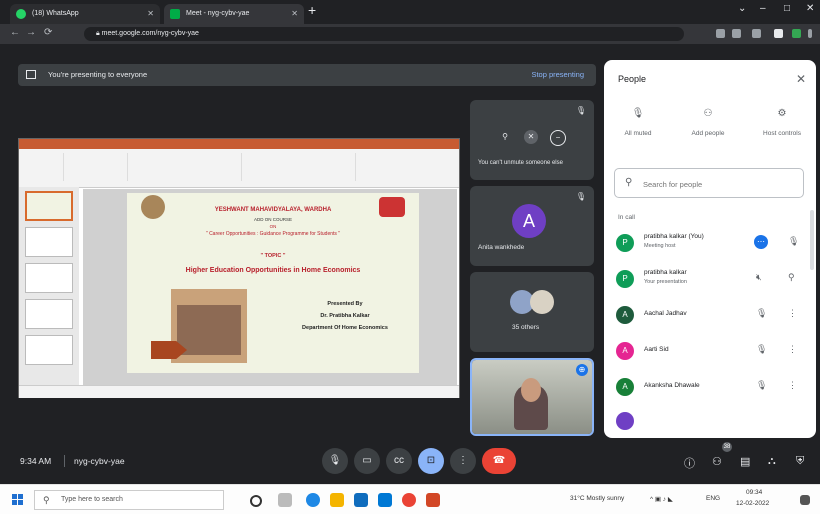 This screenshot has height=514, width=820. Describe the element at coordinates (92, 499) in the screenshot. I see `taskbar-search-placeholder: Type here to search` at that location.